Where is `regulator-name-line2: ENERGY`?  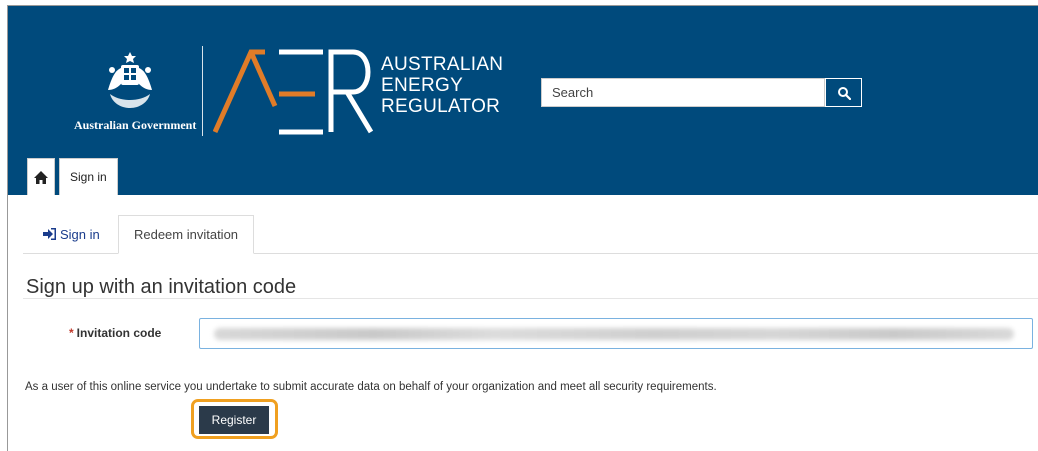
regulator-name-line2: ENERGY is located at coordinates (422, 85).